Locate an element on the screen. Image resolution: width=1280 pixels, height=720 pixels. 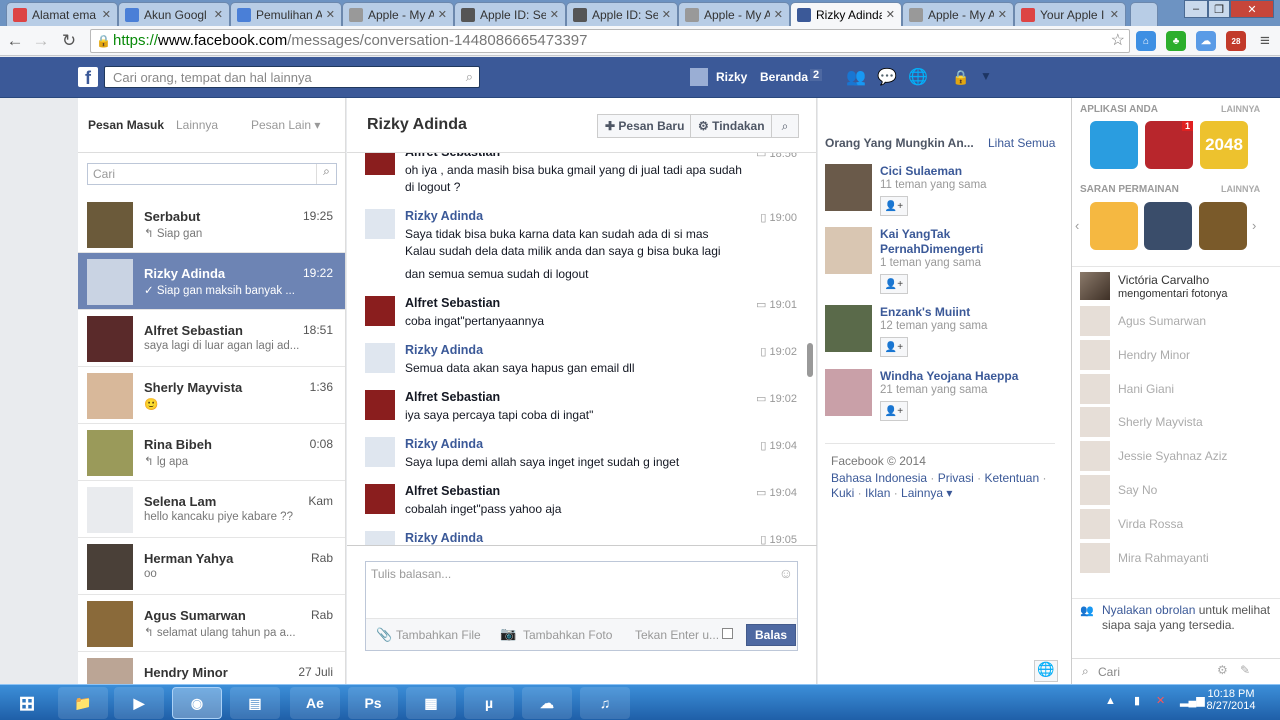
media-player-icon: ▶ is located at coordinates (139, 703).